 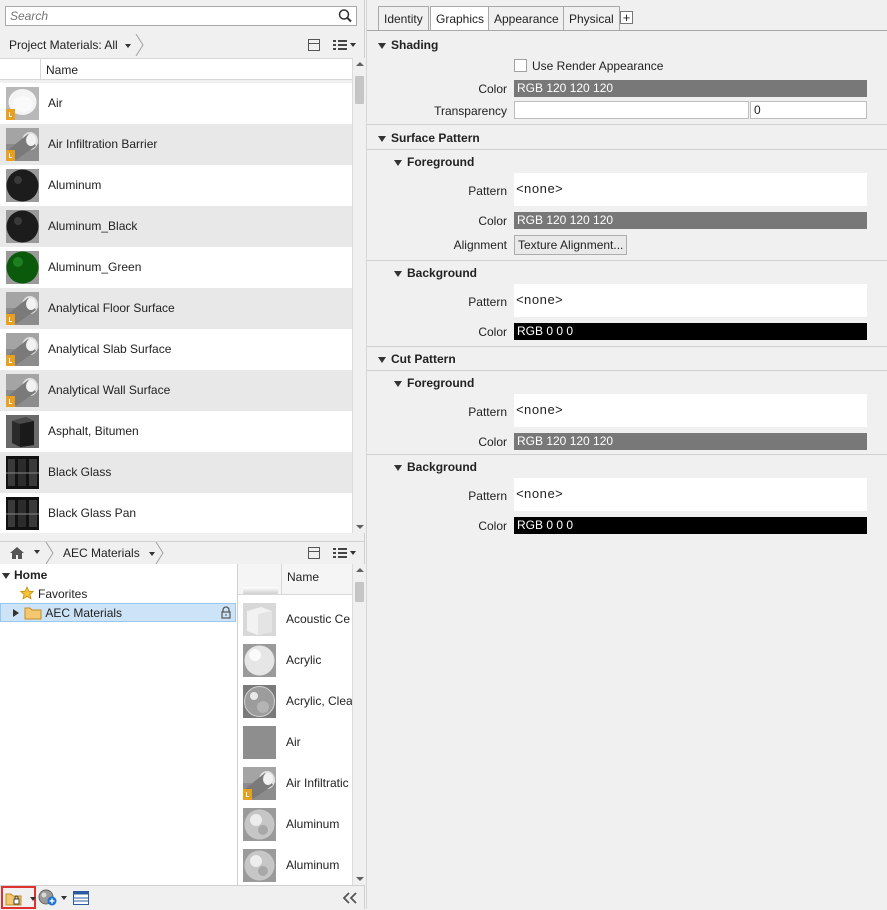 What do you see at coordinates (304, 660) in the screenshot?
I see `material-name: Acrylic` at bounding box center [304, 660].